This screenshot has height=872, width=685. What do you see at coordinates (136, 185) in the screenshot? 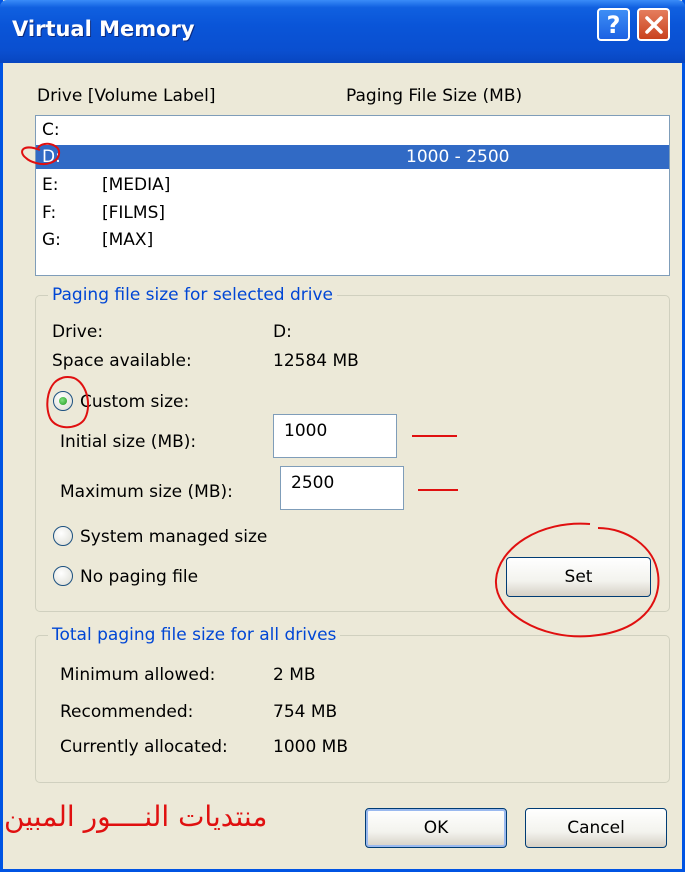
I see `drive-volume-label: [MEDIA]` at bounding box center [136, 185].